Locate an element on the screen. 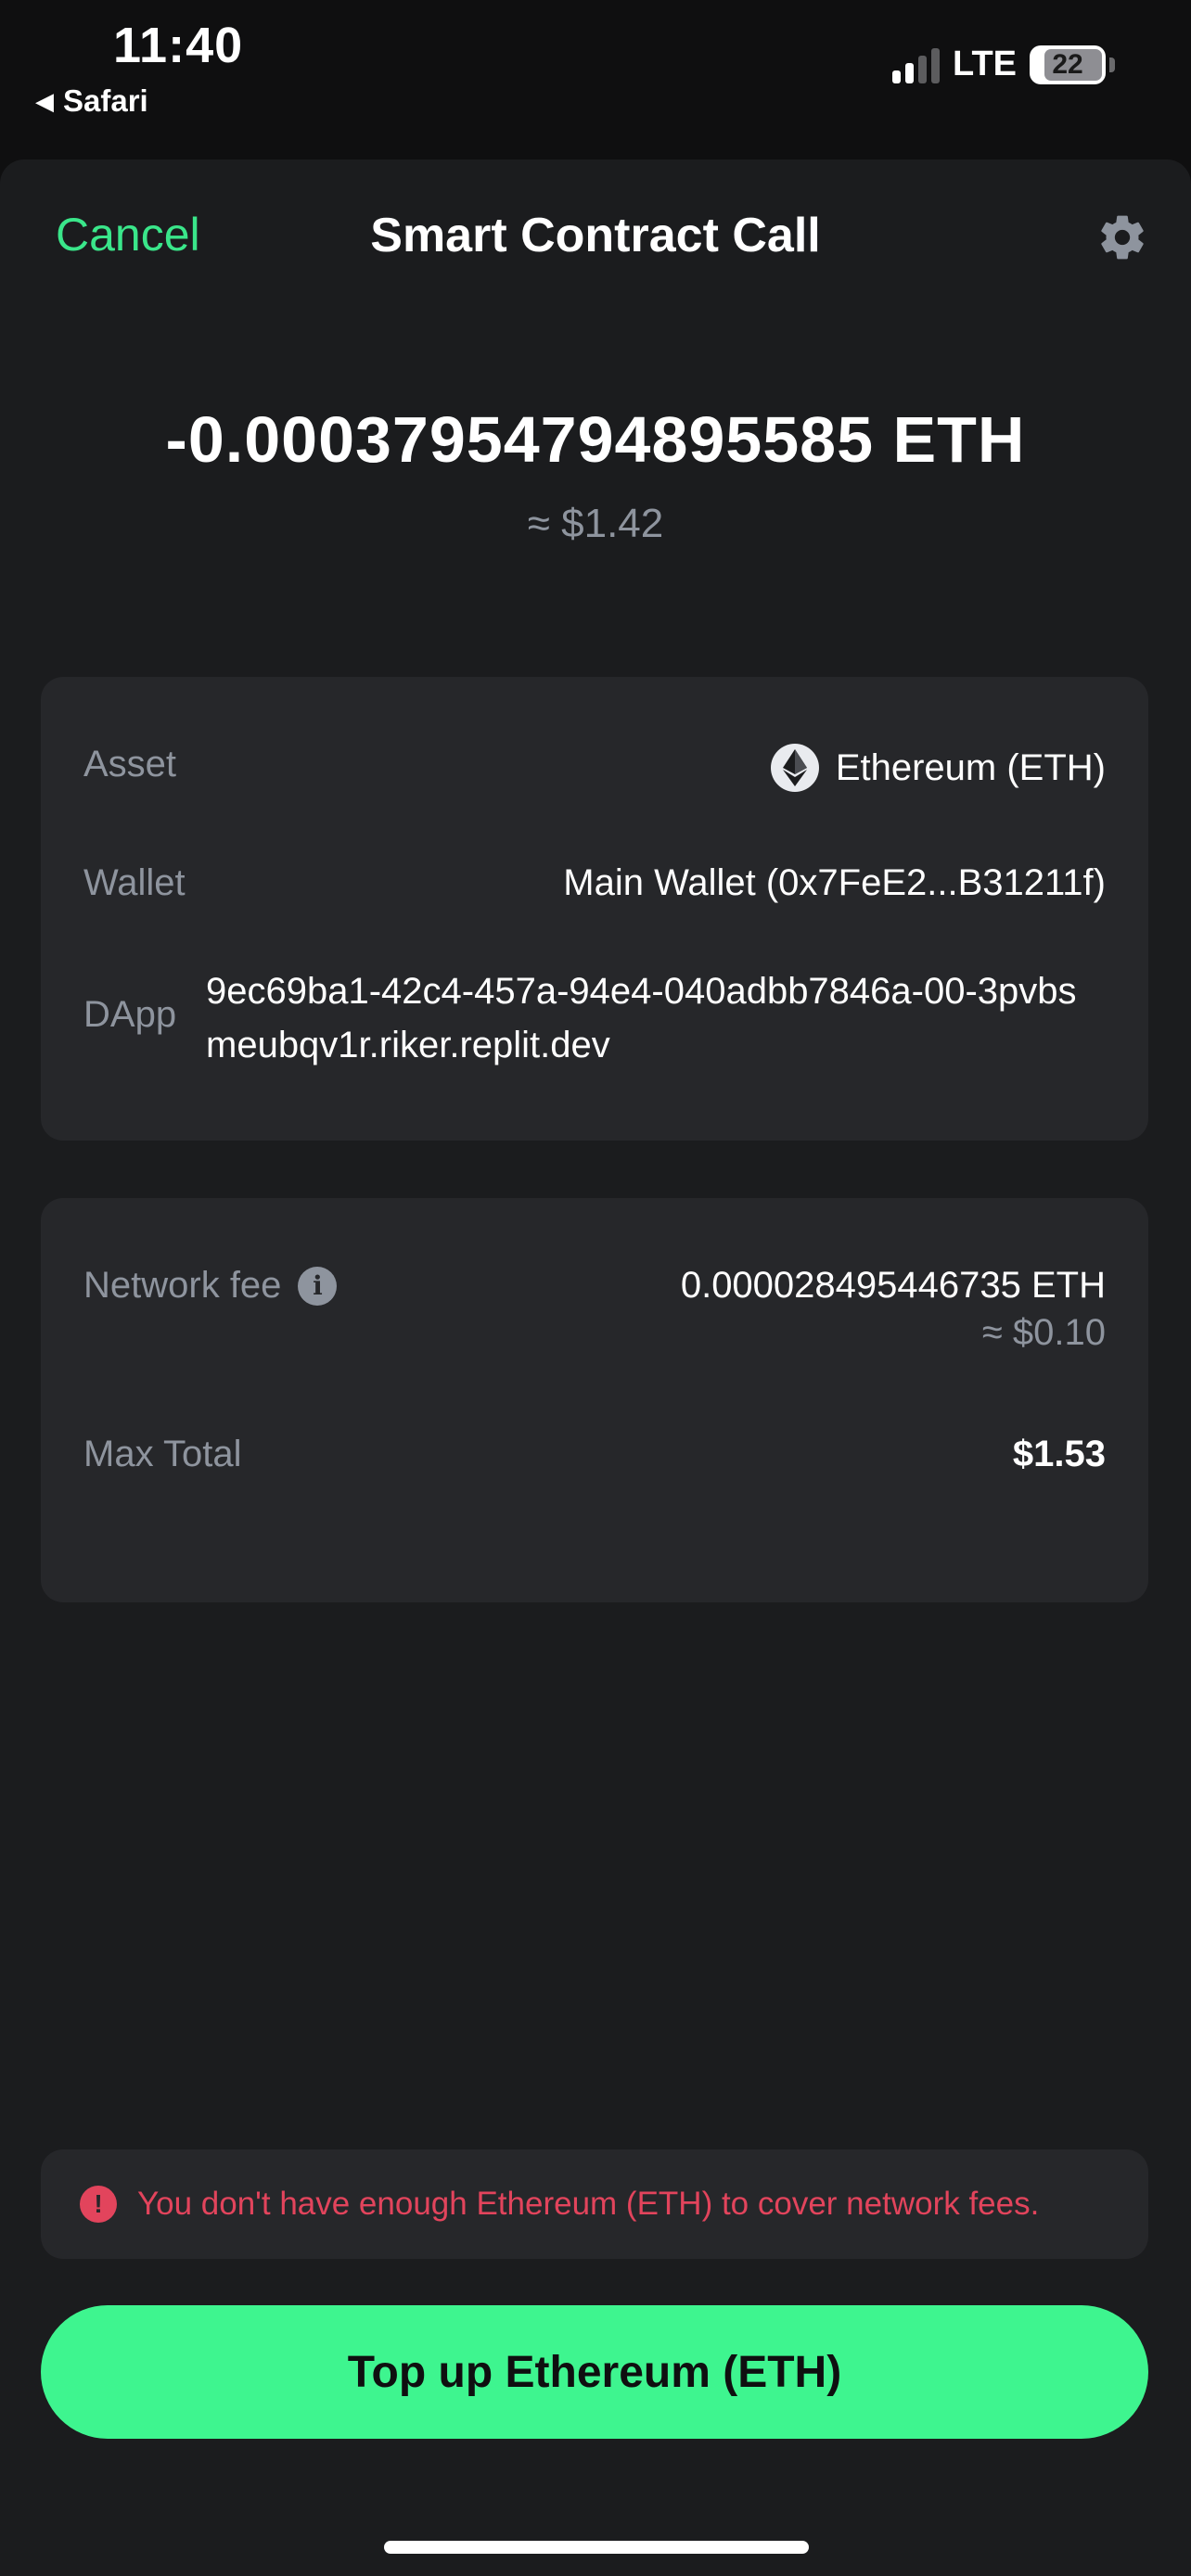  transaction-amount-usd: ≈ $1.42 is located at coordinates (595, 523).